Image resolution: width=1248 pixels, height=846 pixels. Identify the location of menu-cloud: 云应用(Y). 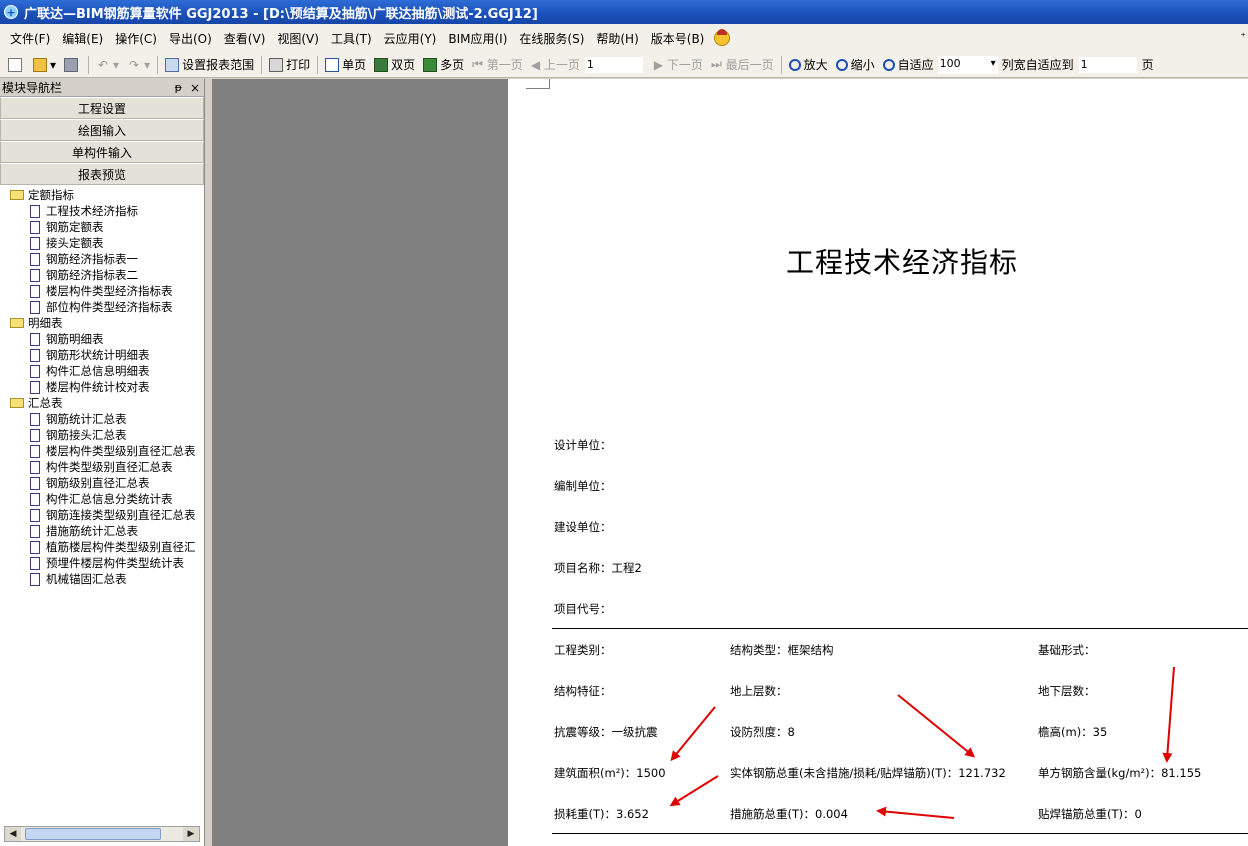
(410, 38).